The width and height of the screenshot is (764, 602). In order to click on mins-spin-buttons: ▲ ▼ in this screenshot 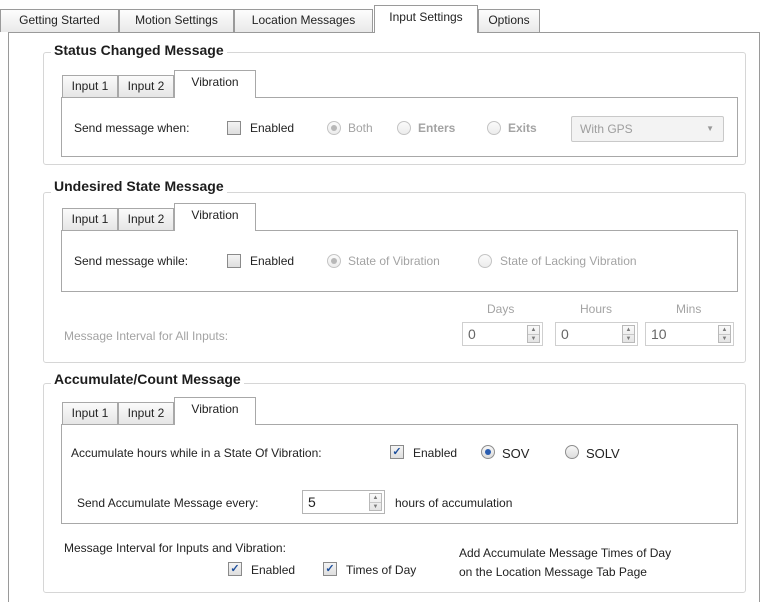, I will do `click(724, 334)`.